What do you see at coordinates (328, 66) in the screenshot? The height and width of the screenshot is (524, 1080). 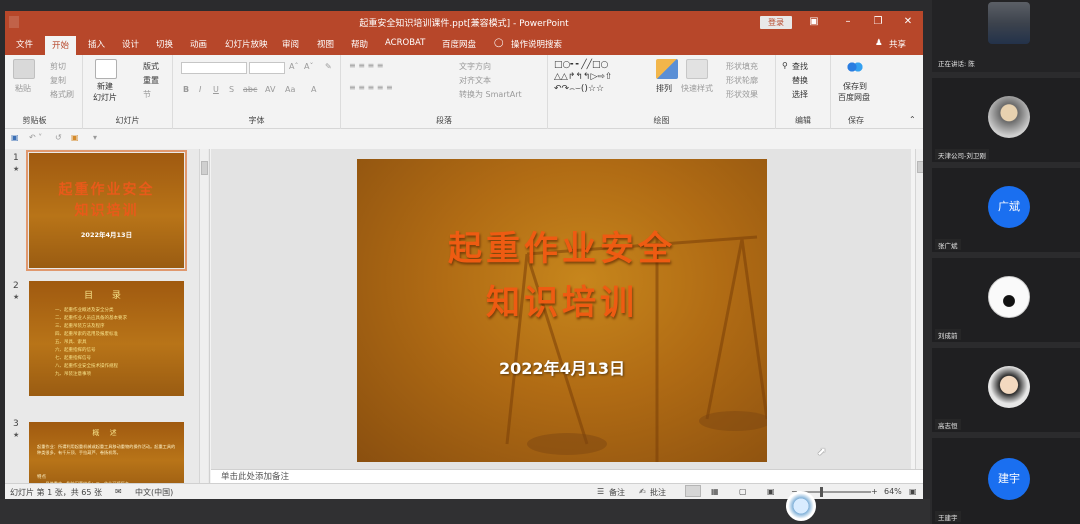 I see `clear-format-icon: ✎` at bounding box center [328, 66].